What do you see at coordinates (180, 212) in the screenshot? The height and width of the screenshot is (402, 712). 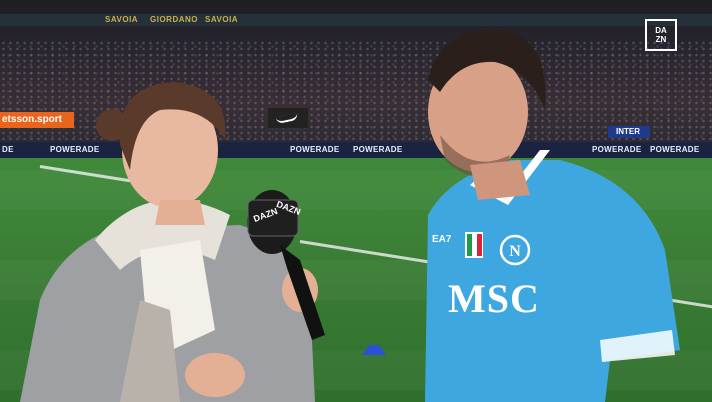 I see `interviewer-neck` at bounding box center [180, 212].